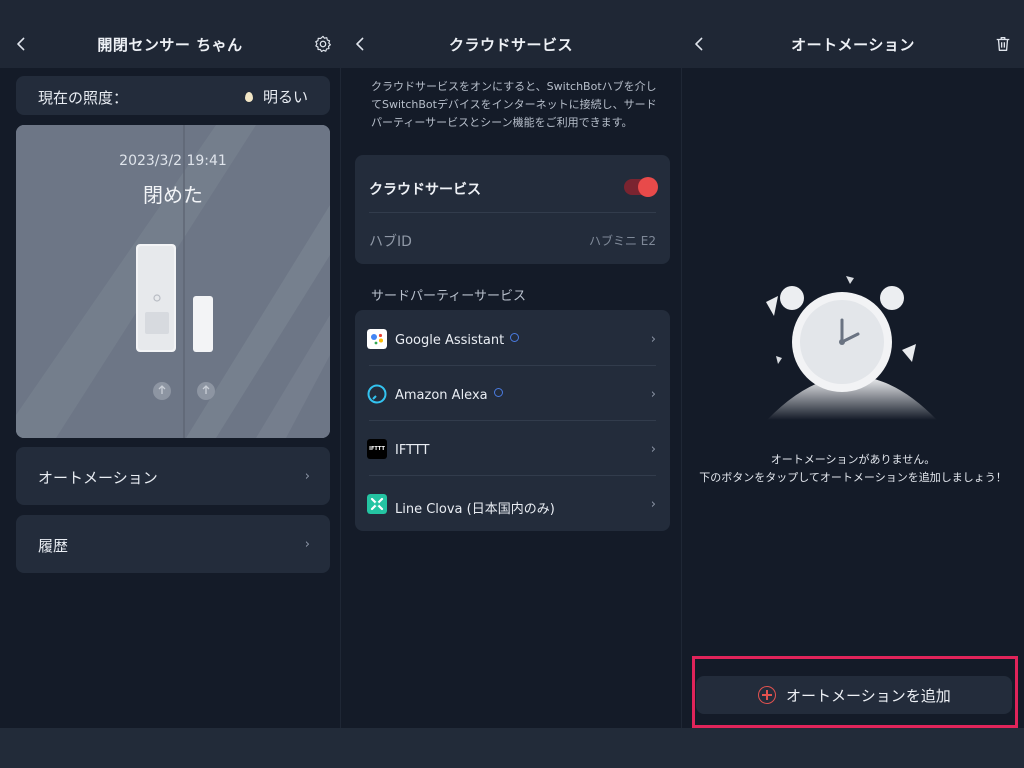 The width and height of the screenshot is (1024, 768). I want to click on service-name: Amazon Alexa, so click(449, 395).